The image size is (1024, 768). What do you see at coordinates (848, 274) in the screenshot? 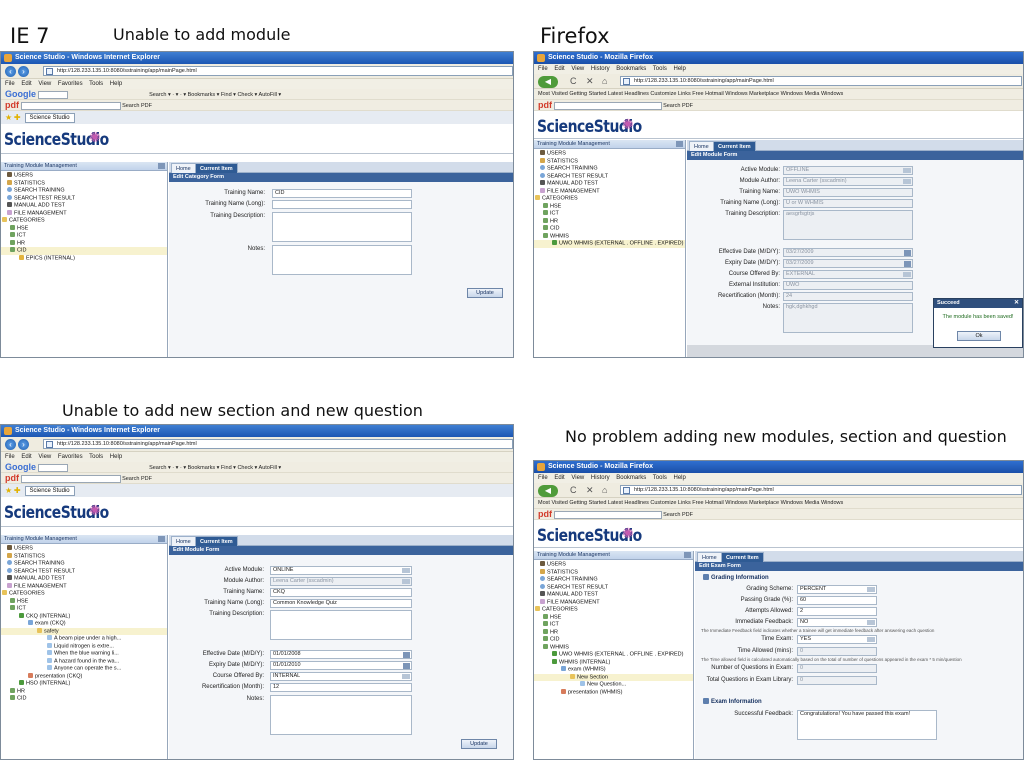
I see `course-offered-select: EXTERNAL` at bounding box center [848, 274].